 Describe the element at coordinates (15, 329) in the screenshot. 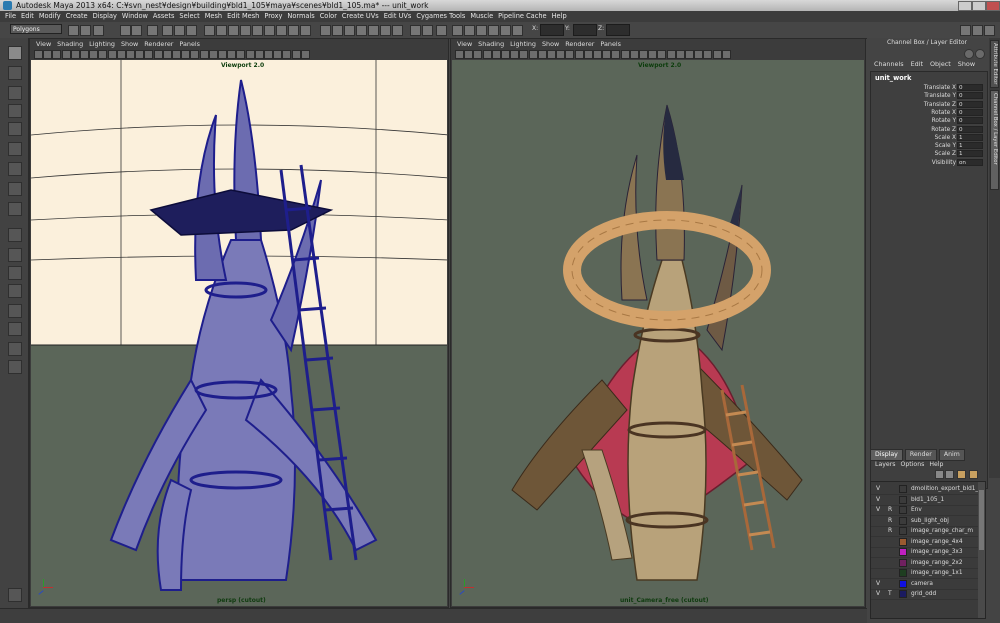

I see `toolbox-tool-15-icon` at that location.